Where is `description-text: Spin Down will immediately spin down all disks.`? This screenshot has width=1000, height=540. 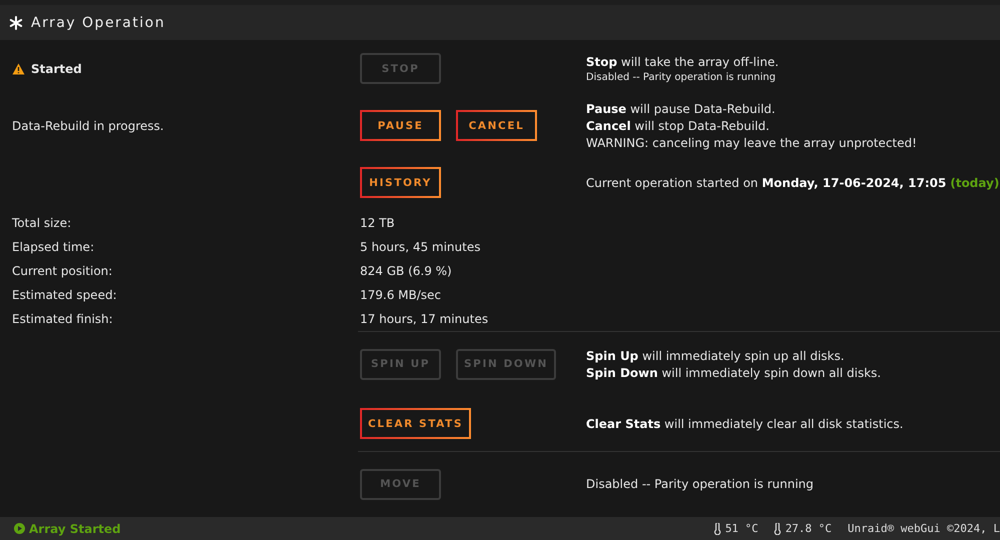
description-text: Spin Down will immediately spin down all disks. is located at coordinates (734, 373).